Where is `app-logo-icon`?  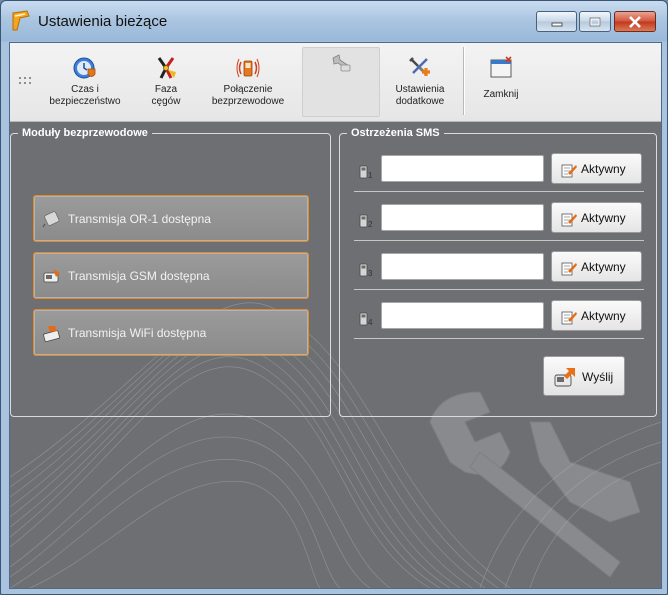
app-logo-icon is located at coordinates (21, 20).